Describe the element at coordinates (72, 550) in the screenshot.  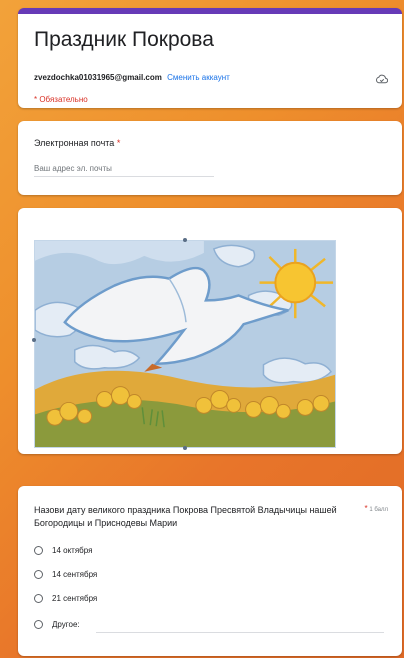
I see `option-label: 14 октября` at that location.